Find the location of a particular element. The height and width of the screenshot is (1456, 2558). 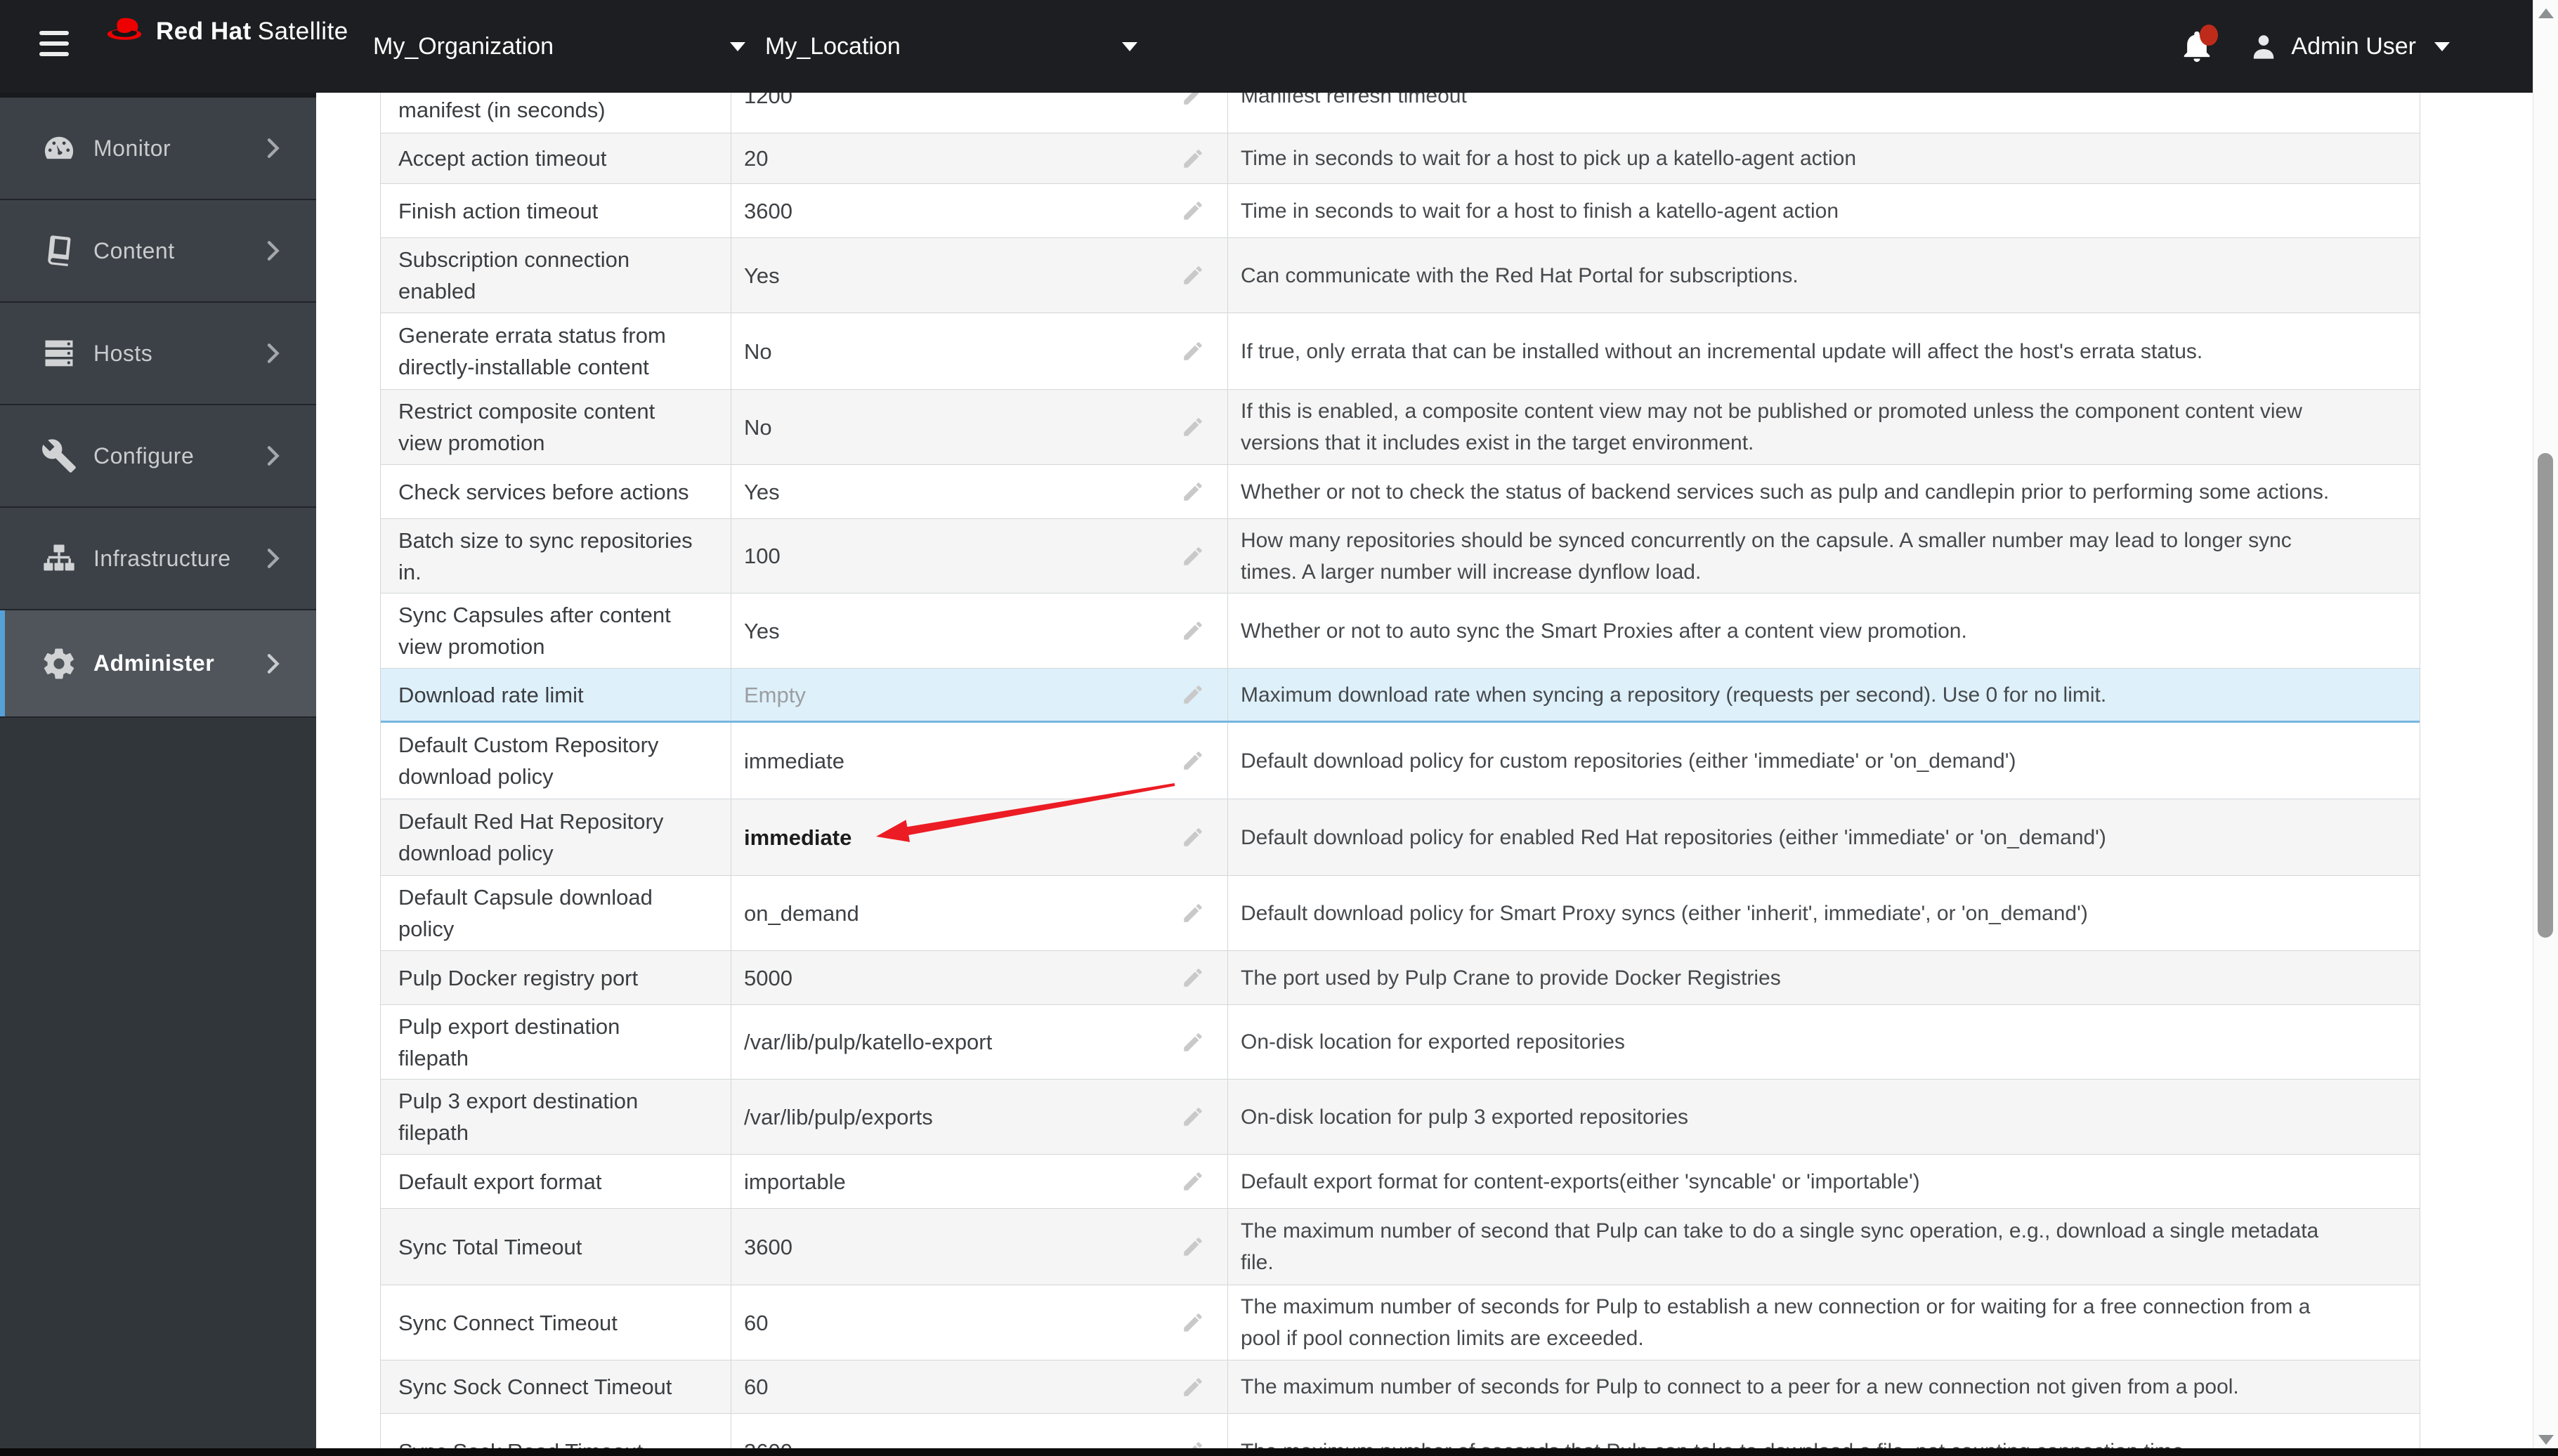

setting-value: Empty is located at coordinates (775, 694).